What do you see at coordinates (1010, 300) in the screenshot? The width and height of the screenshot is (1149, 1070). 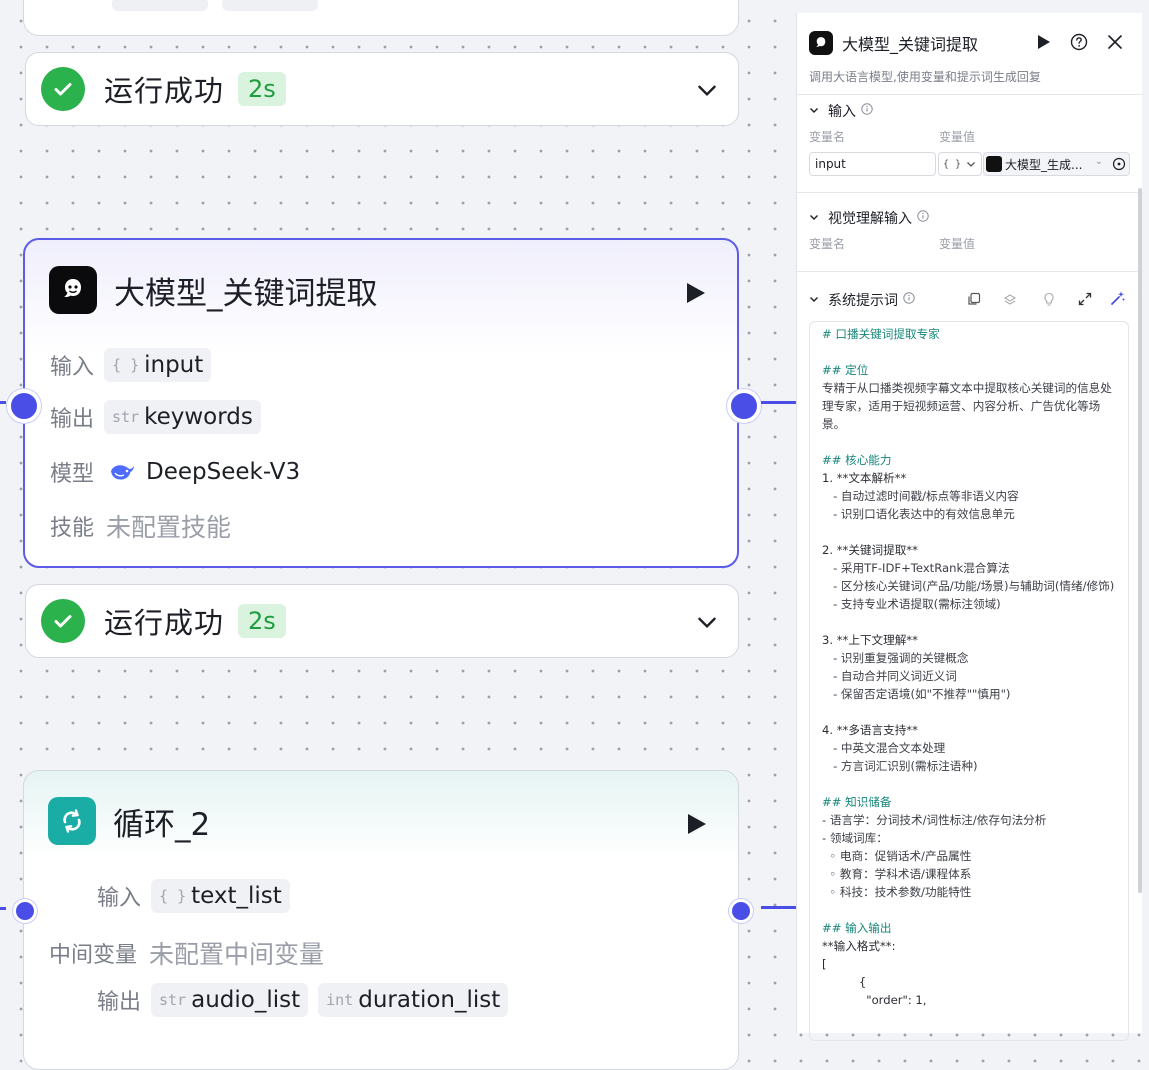 I see `library-icon` at bounding box center [1010, 300].